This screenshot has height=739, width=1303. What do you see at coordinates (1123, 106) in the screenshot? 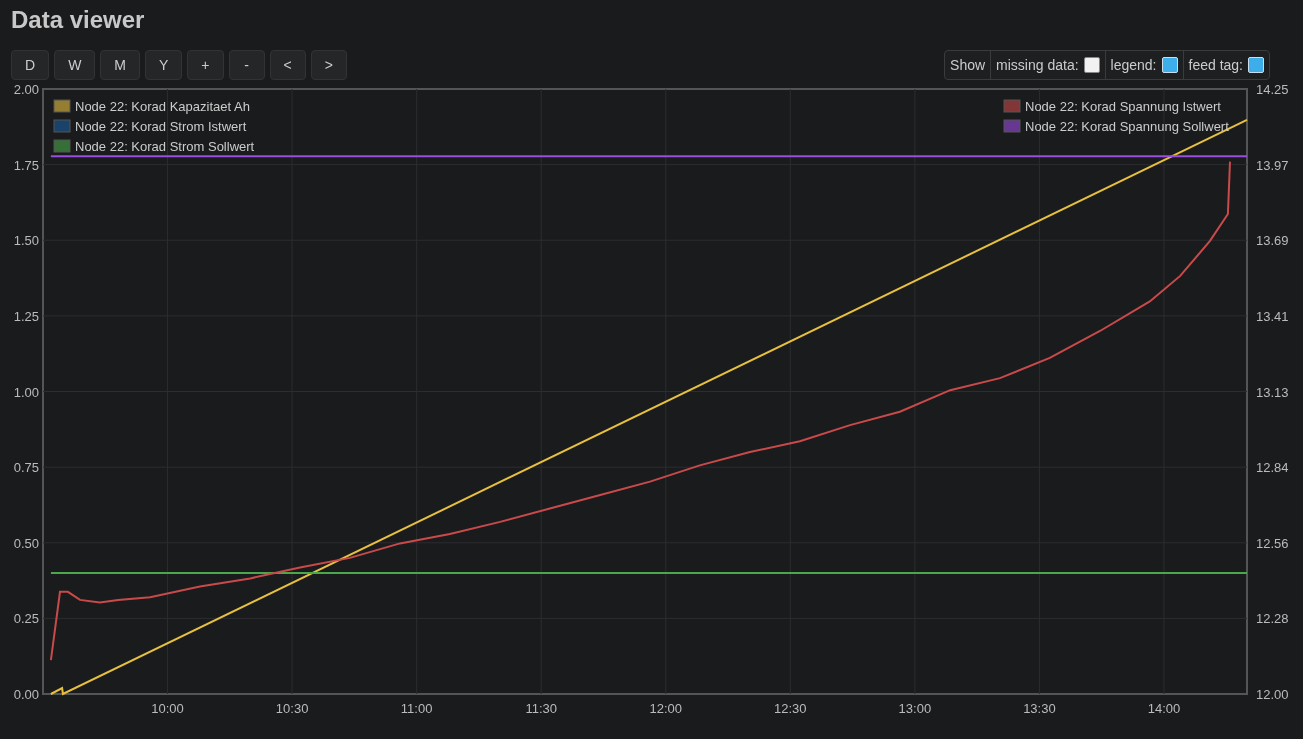
I see `legend-label: Node 22: Korad Spannung Istwert` at bounding box center [1123, 106].